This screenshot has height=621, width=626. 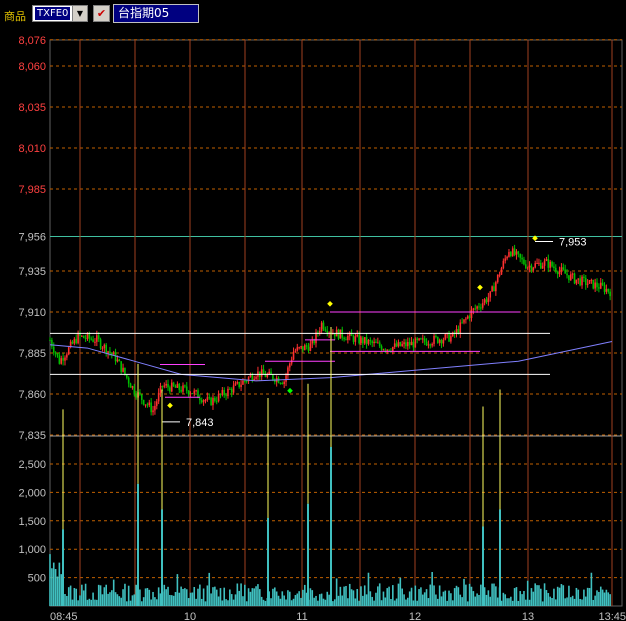 What do you see at coordinates (101, 13) in the screenshot?
I see `checkbox-checked-icon: ✔` at bounding box center [101, 13].